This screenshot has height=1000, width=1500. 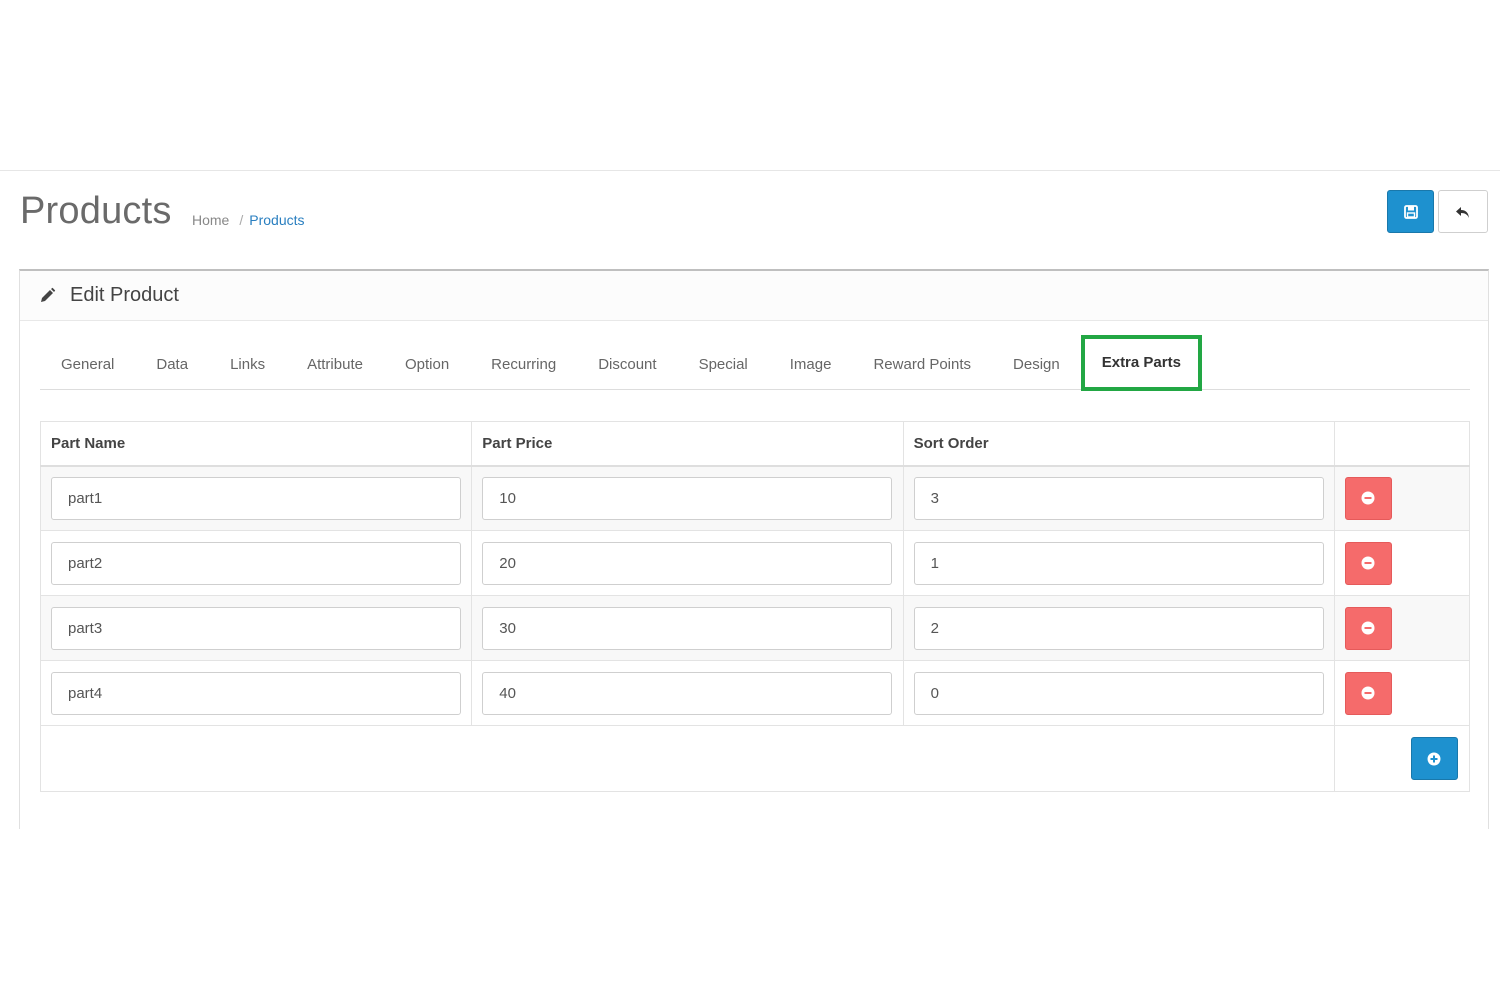 What do you see at coordinates (1036, 363) in the screenshot?
I see `tab-design: Design` at bounding box center [1036, 363].